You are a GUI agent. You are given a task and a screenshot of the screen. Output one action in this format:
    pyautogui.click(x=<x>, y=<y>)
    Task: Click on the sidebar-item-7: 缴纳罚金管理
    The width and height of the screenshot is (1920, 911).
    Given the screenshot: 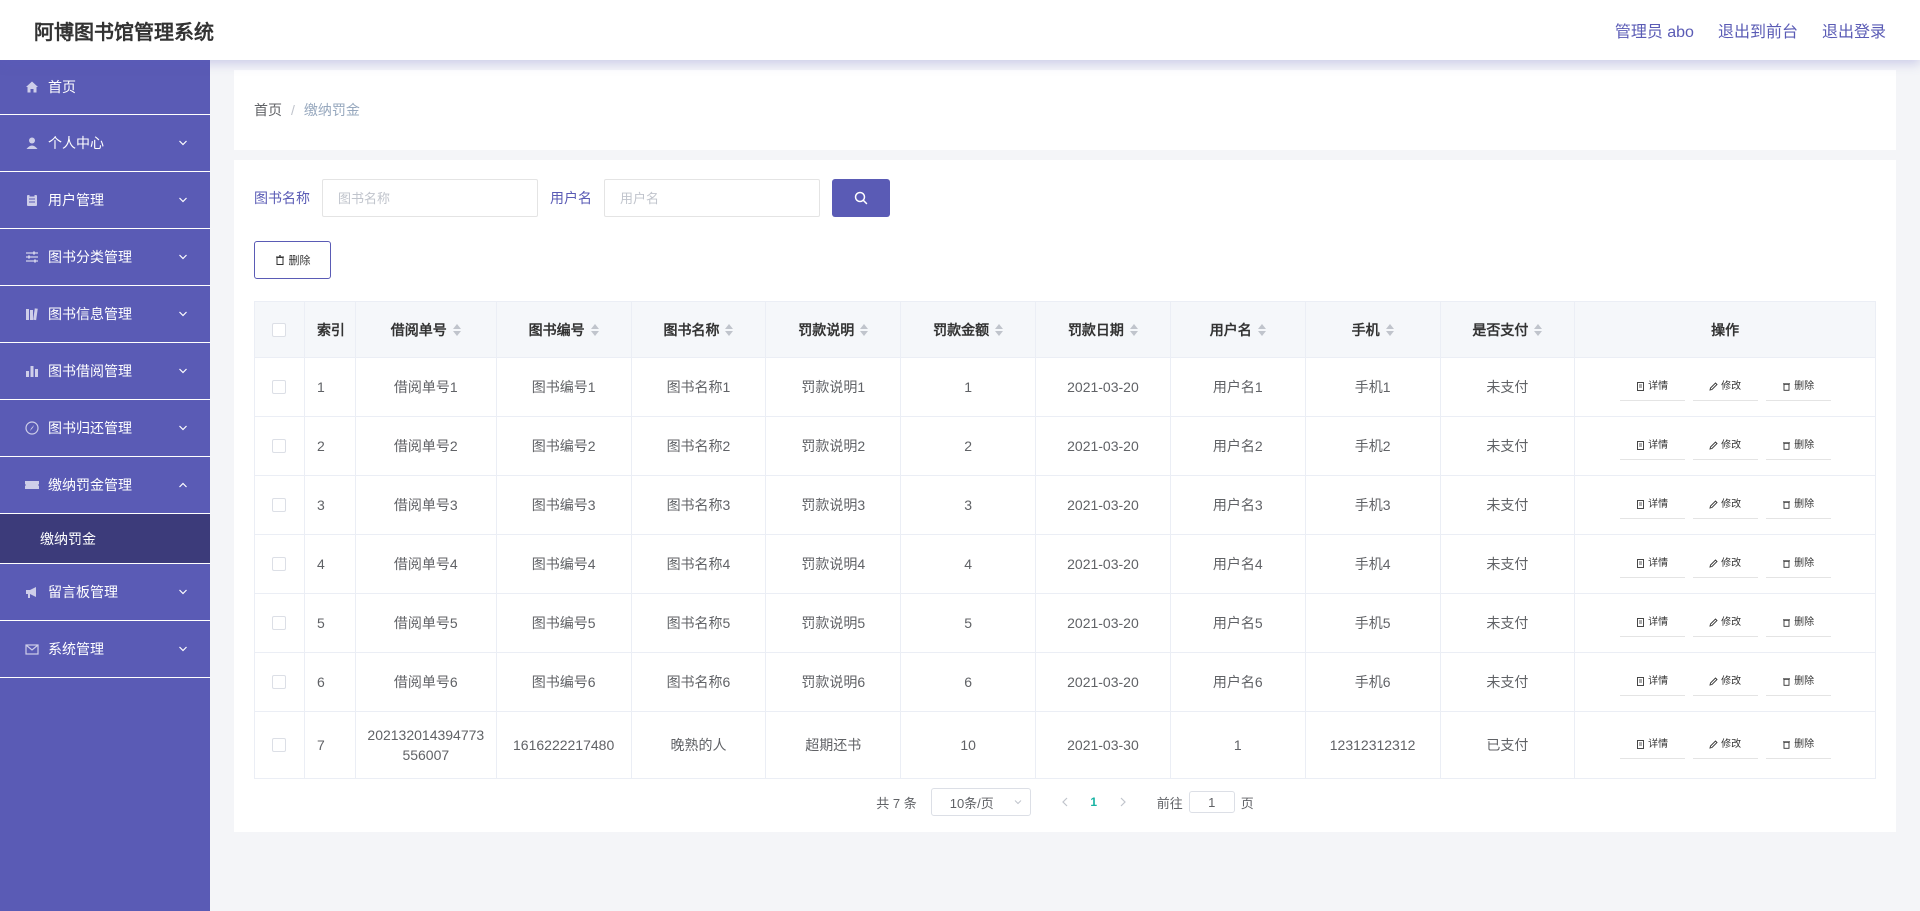 What is the action you would take?
    pyautogui.click(x=105, y=485)
    